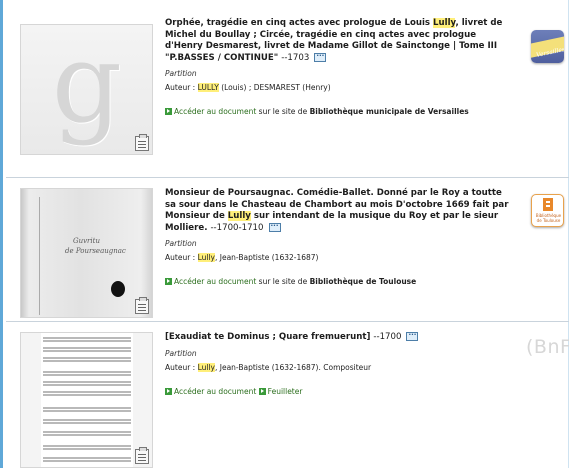 Image resolution: width=569 pixels, height=468 pixels. I want to click on result-date: --1700-1710, so click(237, 227).